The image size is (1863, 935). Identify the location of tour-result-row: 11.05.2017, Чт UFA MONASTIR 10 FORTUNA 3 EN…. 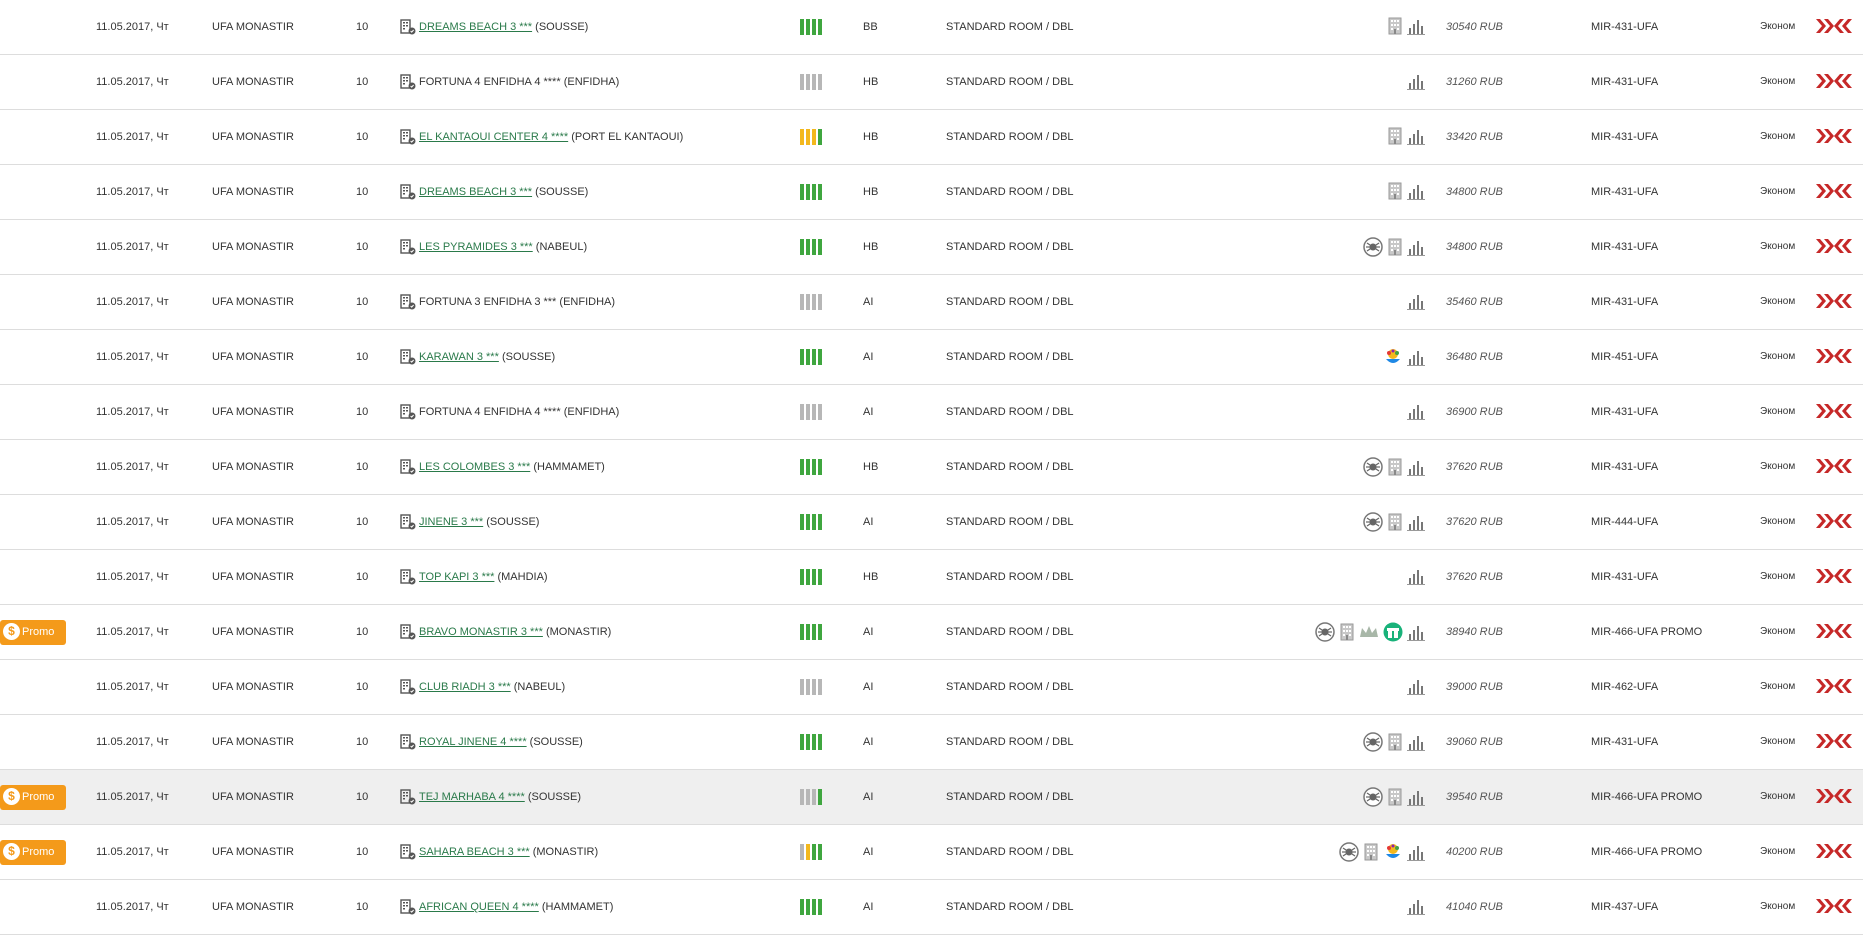
(931, 302).